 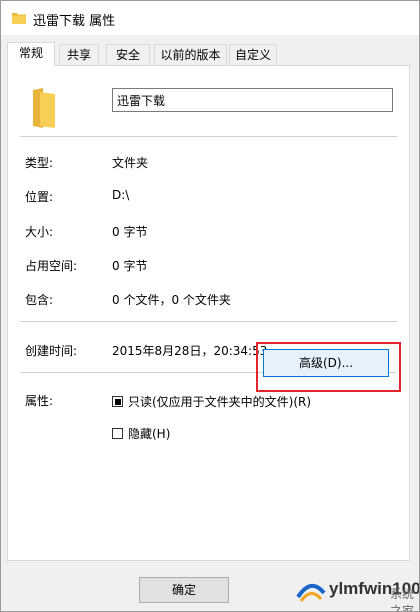 I want to click on location-label: 位置:, so click(x=39, y=197).